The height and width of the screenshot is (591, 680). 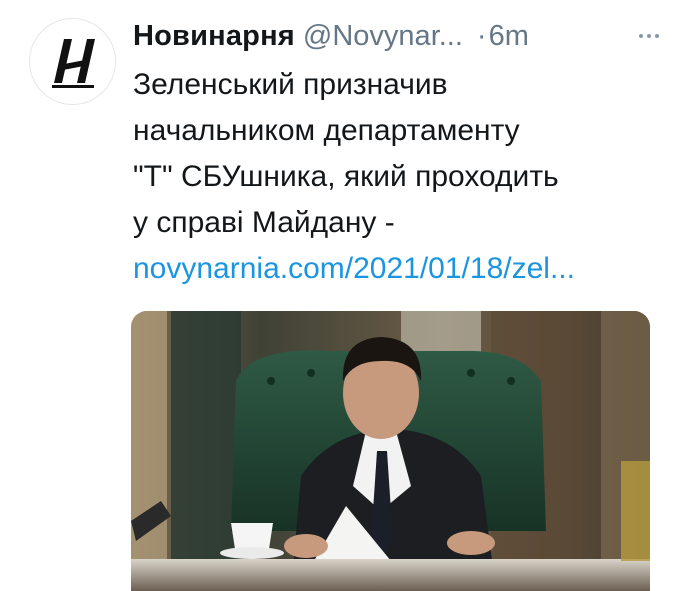 I want to click on more-options-icon, so click(x=649, y=36).